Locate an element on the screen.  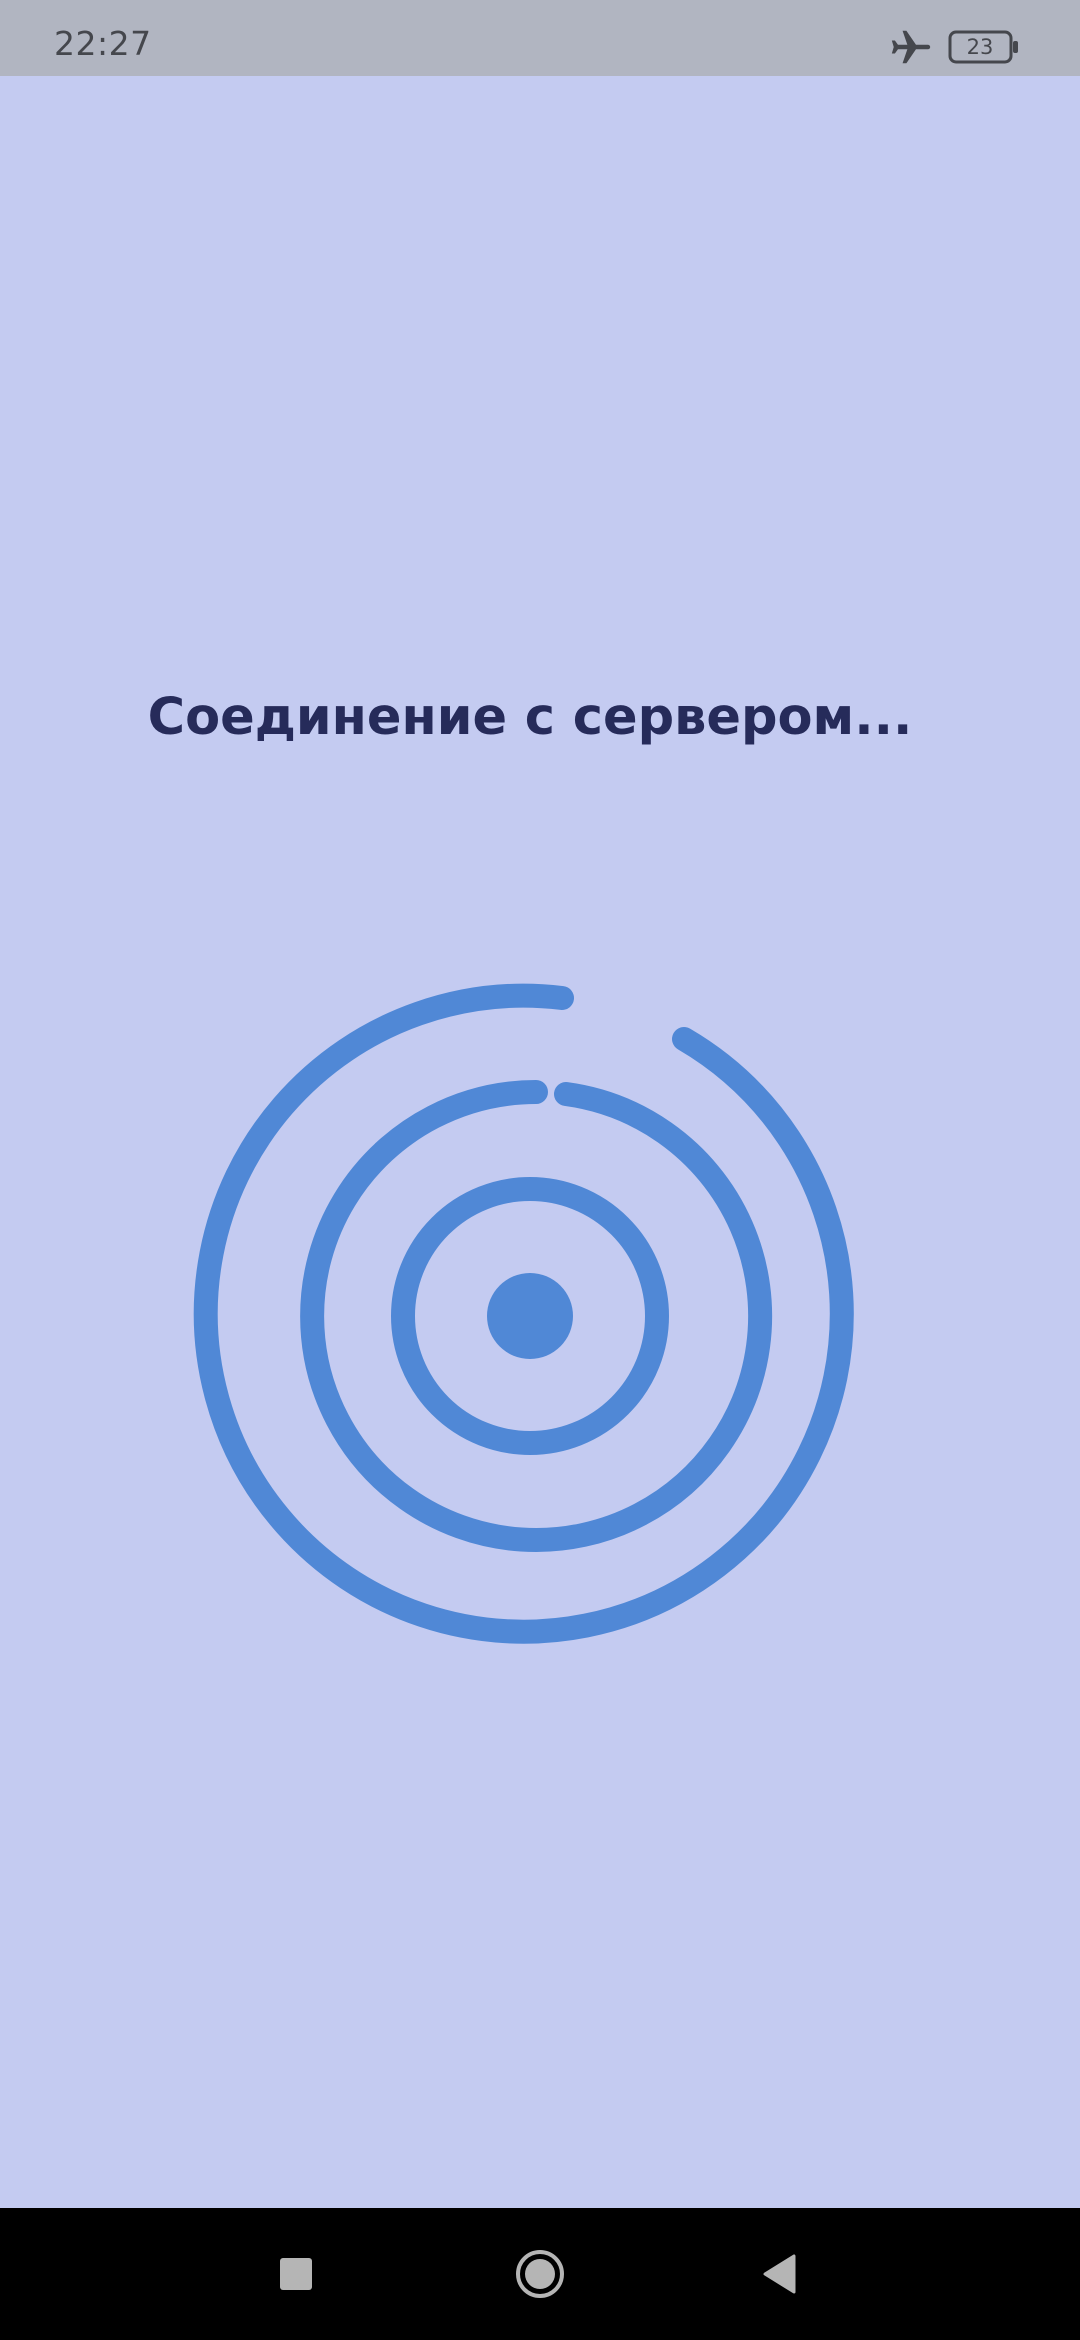
navigation-bar is located at coordinates (540, 2274).